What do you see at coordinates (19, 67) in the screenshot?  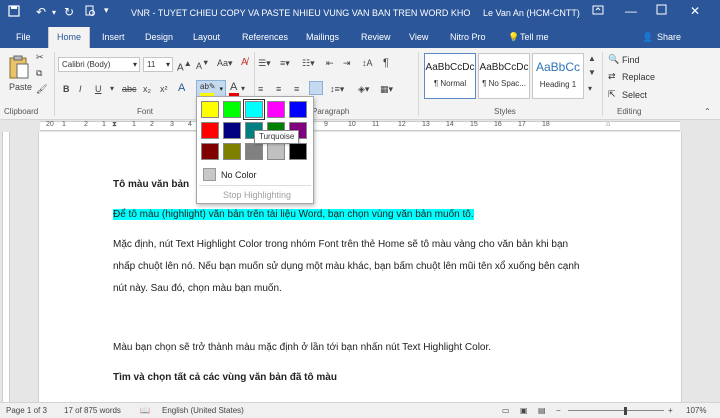 I see `paste-icon` at bounding box center [19, 67].